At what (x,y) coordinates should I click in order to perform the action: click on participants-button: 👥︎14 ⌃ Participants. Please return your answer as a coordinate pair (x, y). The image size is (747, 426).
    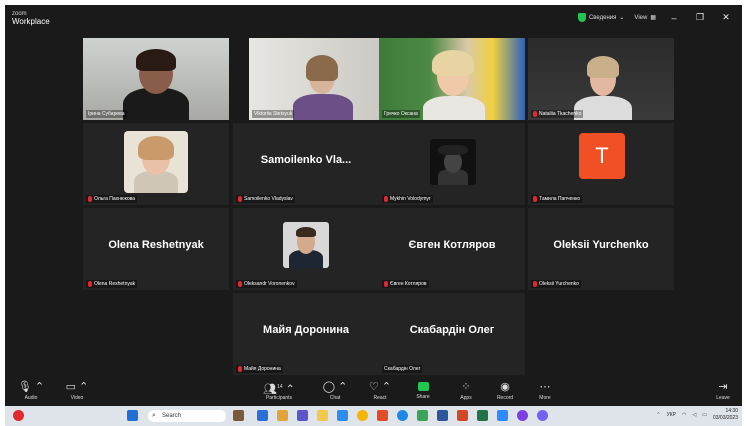
    Looking at the image, I should click on (279, 390).